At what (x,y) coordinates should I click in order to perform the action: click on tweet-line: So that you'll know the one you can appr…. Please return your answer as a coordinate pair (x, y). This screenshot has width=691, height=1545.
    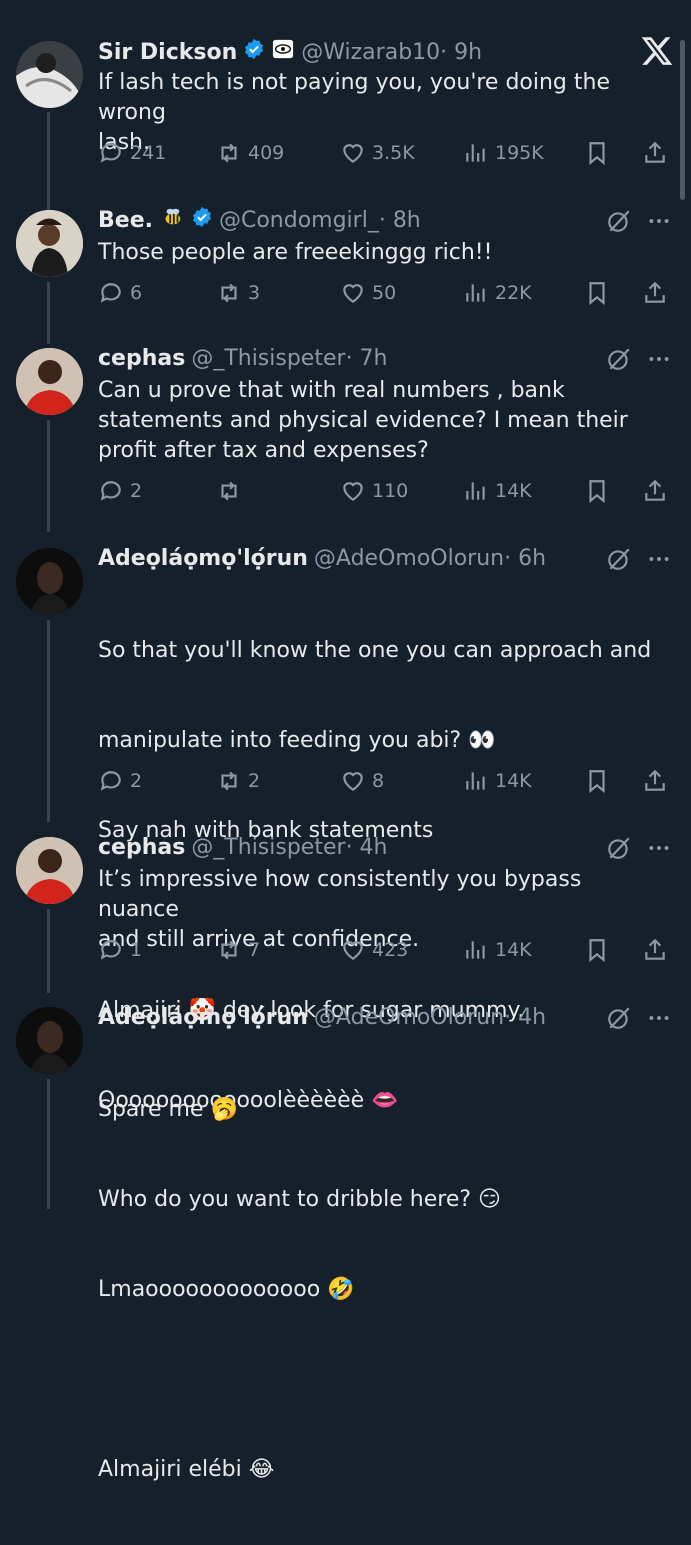
    Looking at the image, I should click on (375, 650).